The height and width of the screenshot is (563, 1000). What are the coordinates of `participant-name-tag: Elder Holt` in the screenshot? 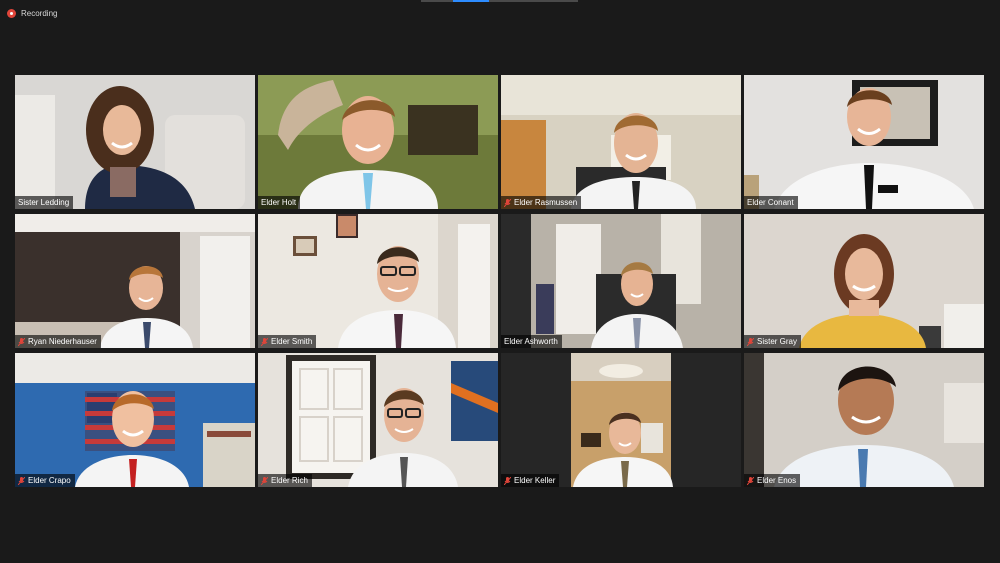 It's located at (279, 202).